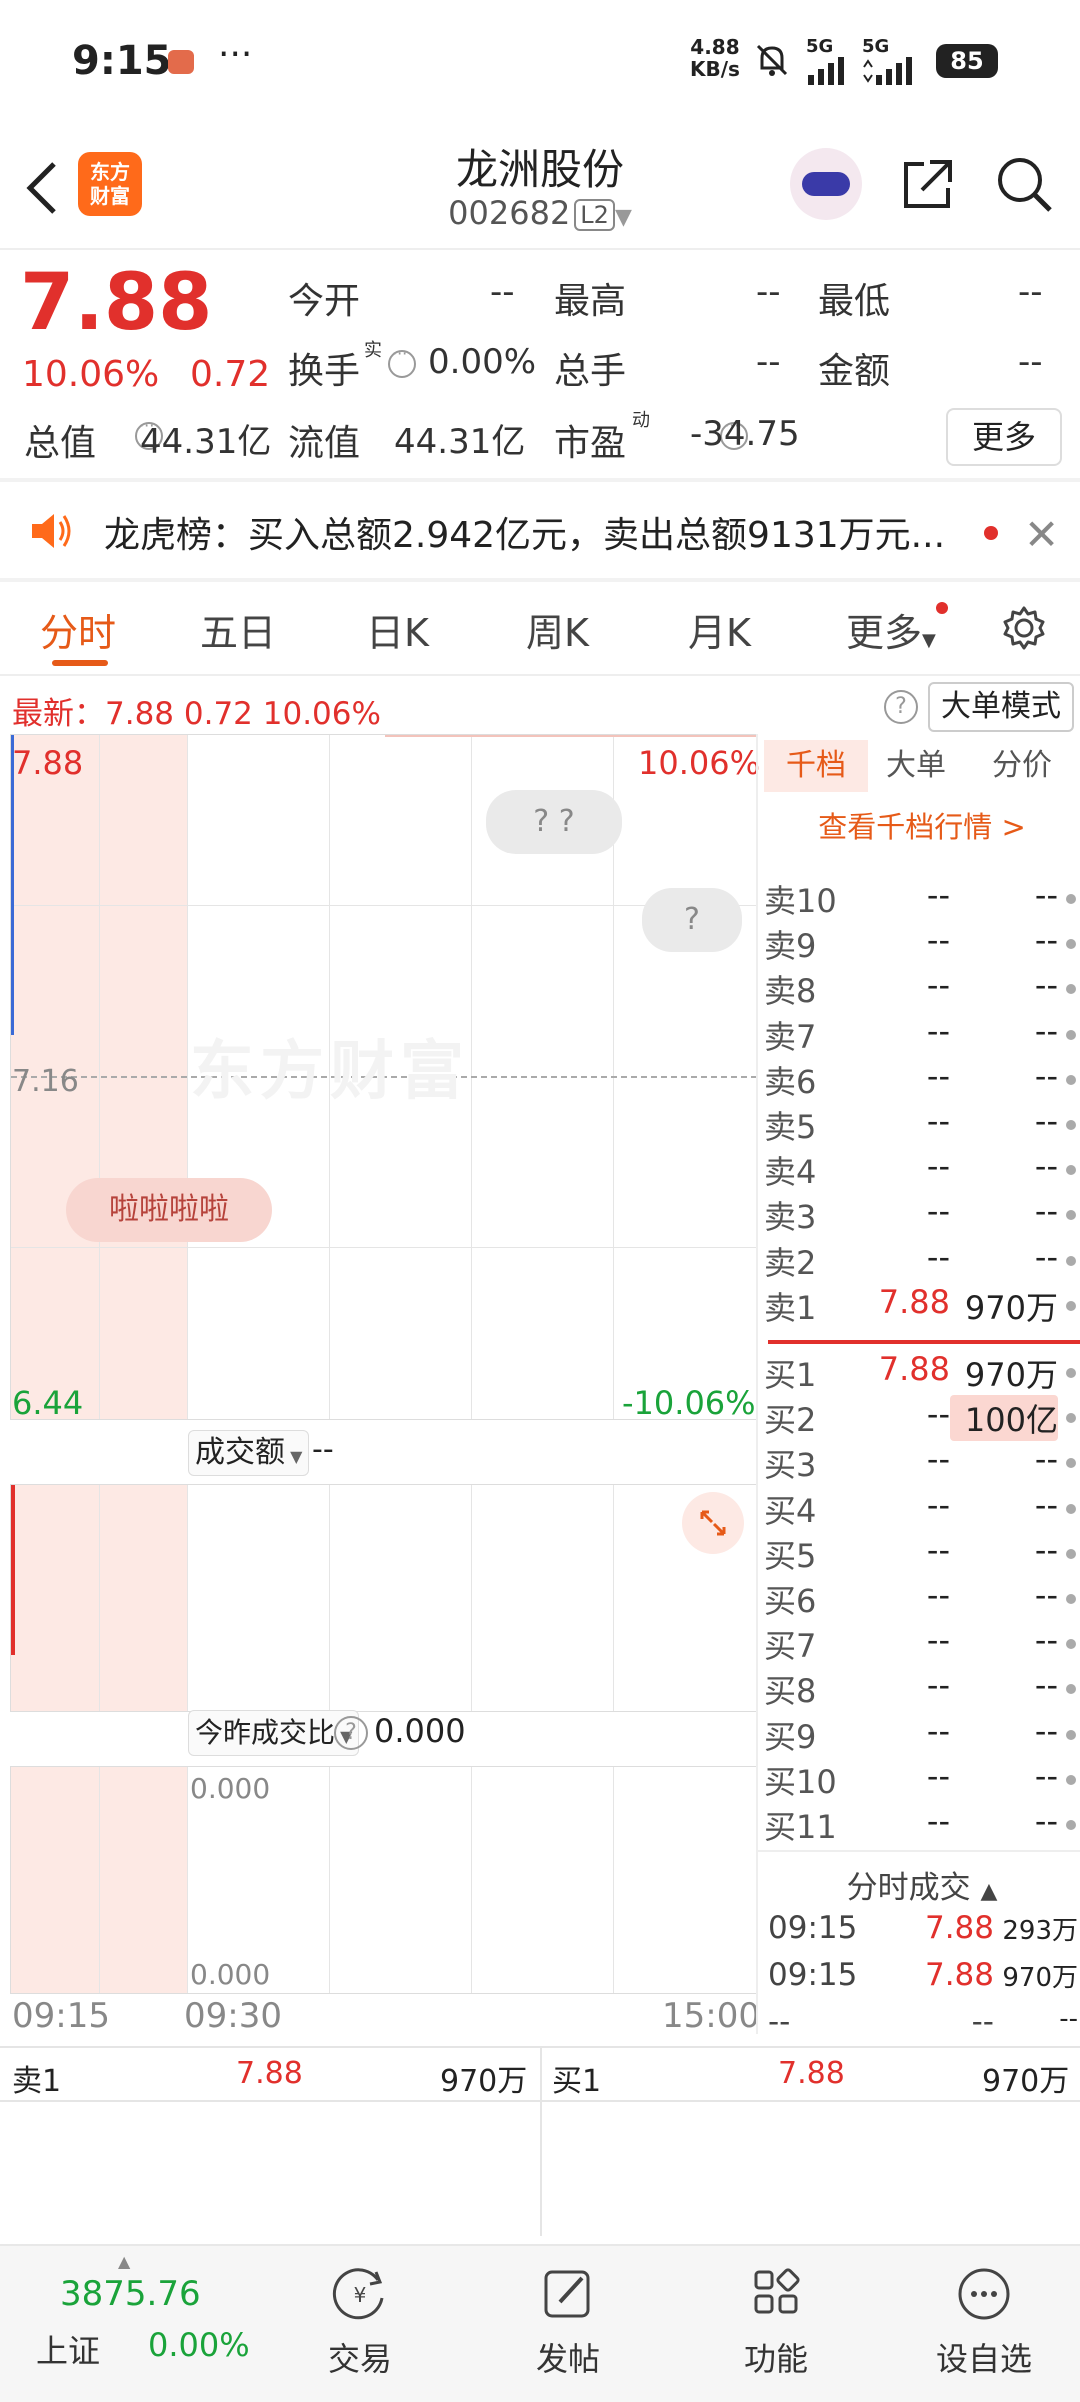 Image resolution: width=1080 pixels, height=2402 pixels. I want to click on tab-monthly-k: 月K, so click(719, 629).